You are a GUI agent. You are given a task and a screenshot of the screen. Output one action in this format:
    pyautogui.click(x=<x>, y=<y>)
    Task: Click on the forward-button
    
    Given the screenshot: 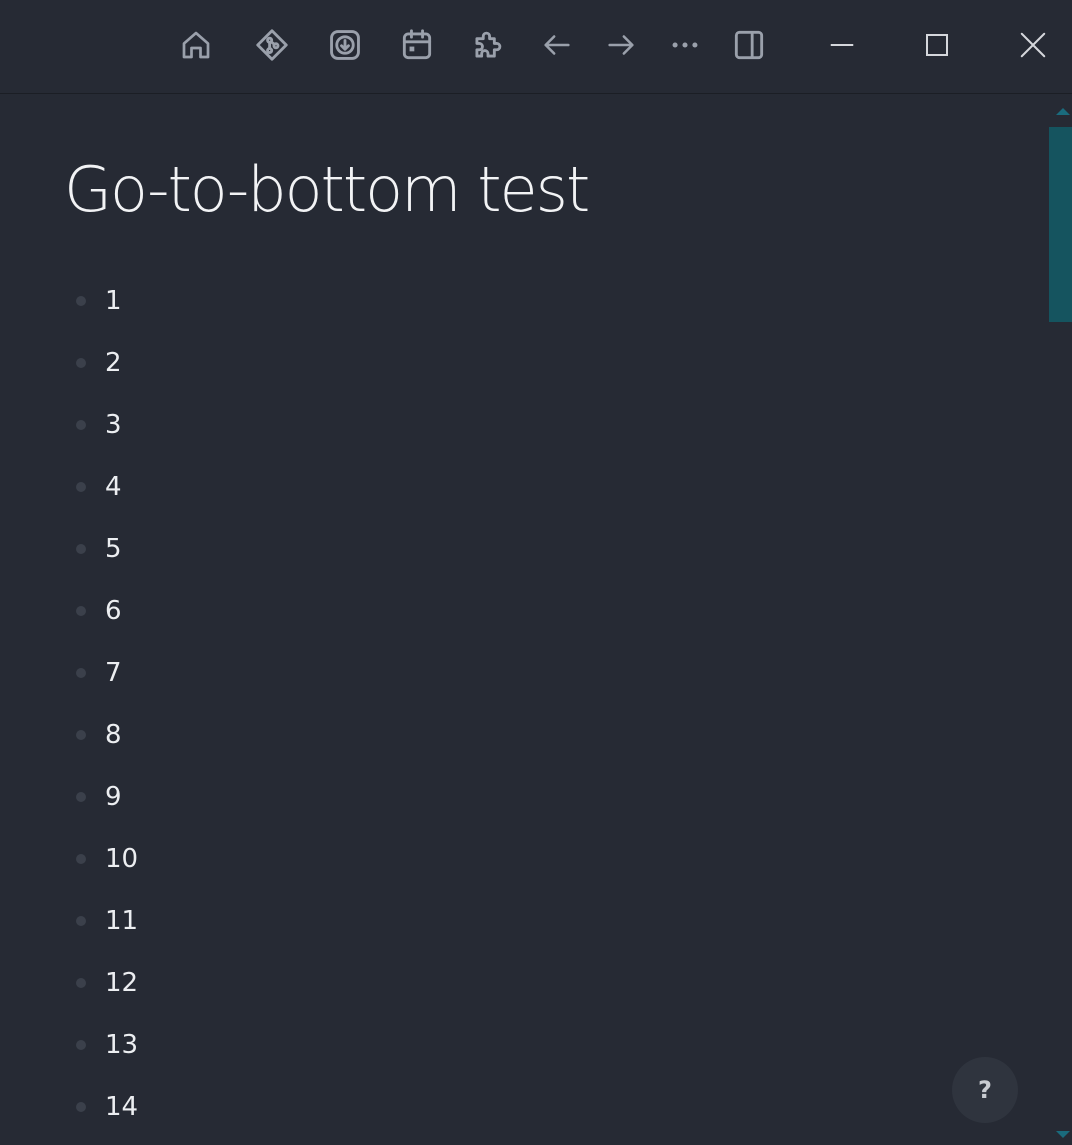 What is the action you would take?
    pyautogui.click(x=621, y=45)
    